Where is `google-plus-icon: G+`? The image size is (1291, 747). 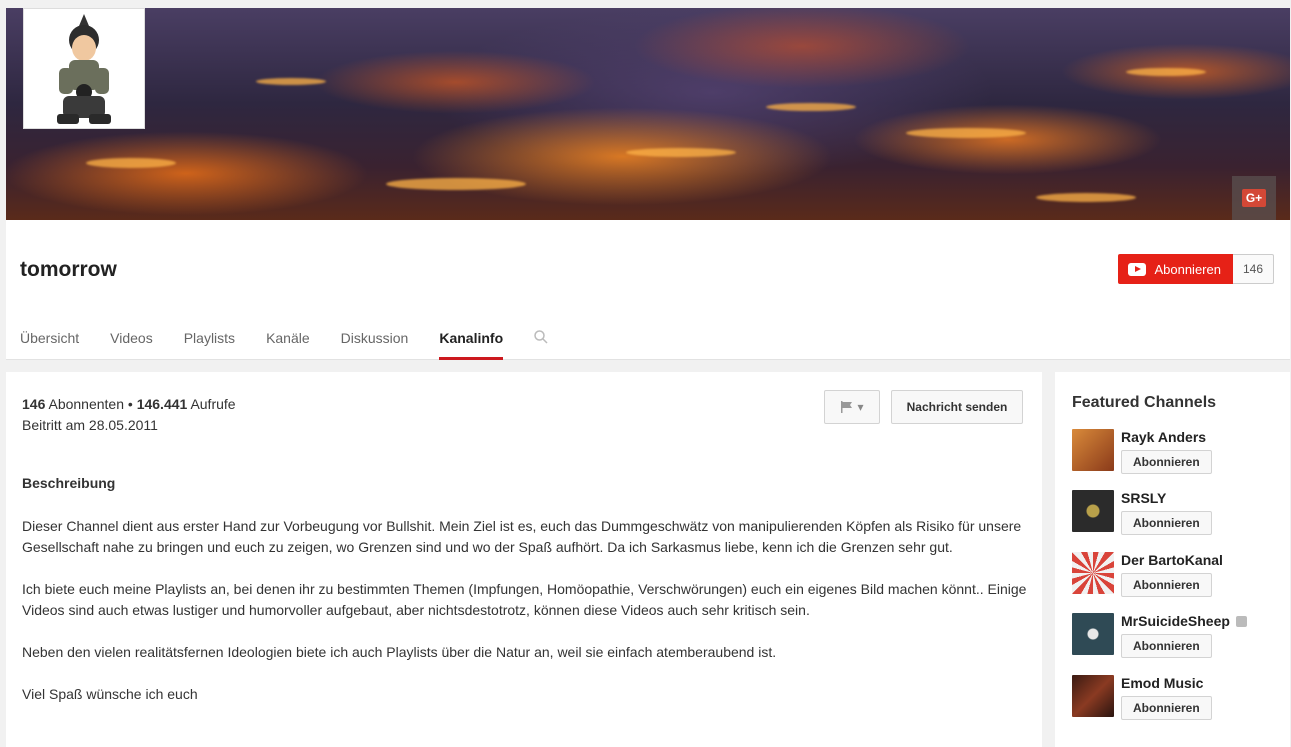 google-plus-icon: G+ is located at coordinates (1254, 198).